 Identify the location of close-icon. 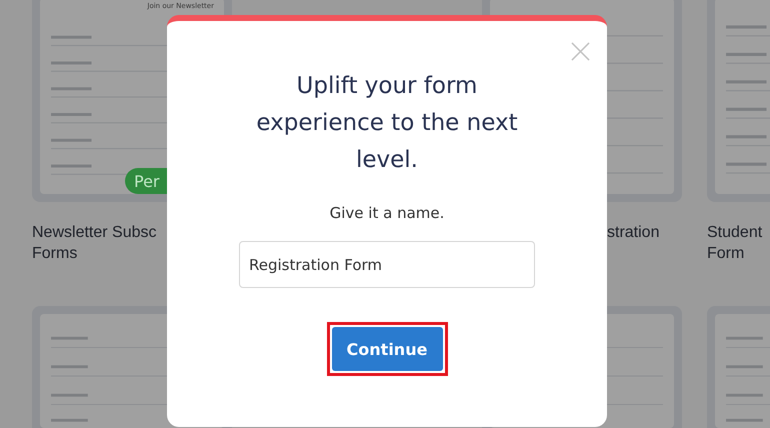
(580, 51).